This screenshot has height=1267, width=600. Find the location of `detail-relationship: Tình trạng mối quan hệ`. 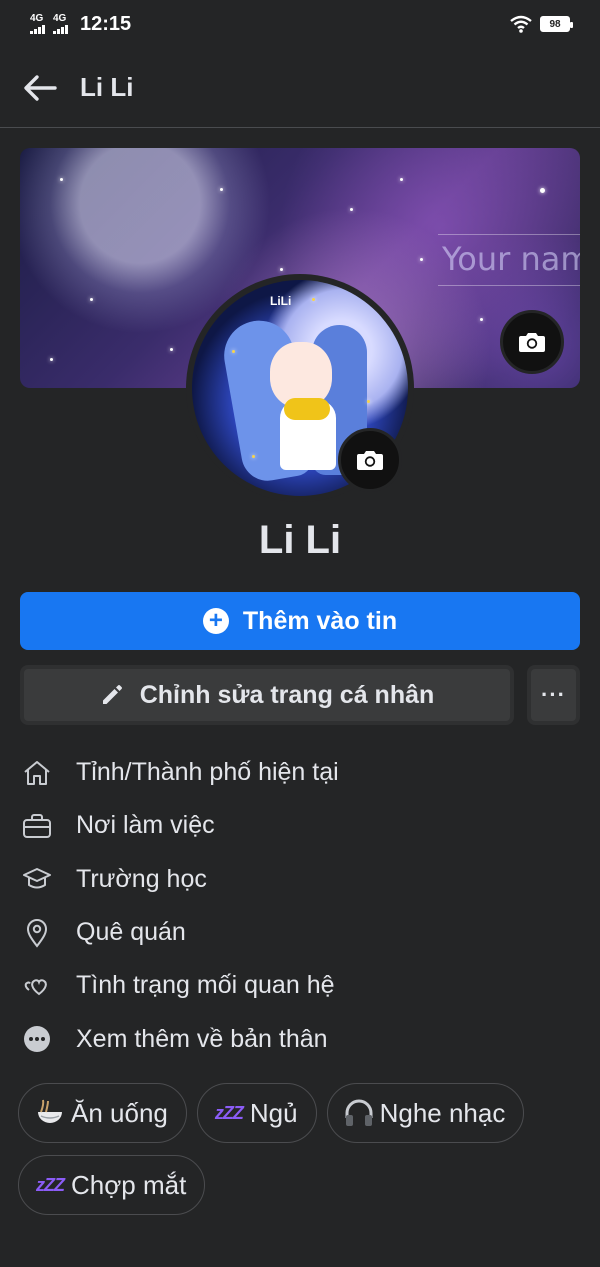

detail-relationship: Tình trạng mối quan hệ is located at coordinates (300, 985).